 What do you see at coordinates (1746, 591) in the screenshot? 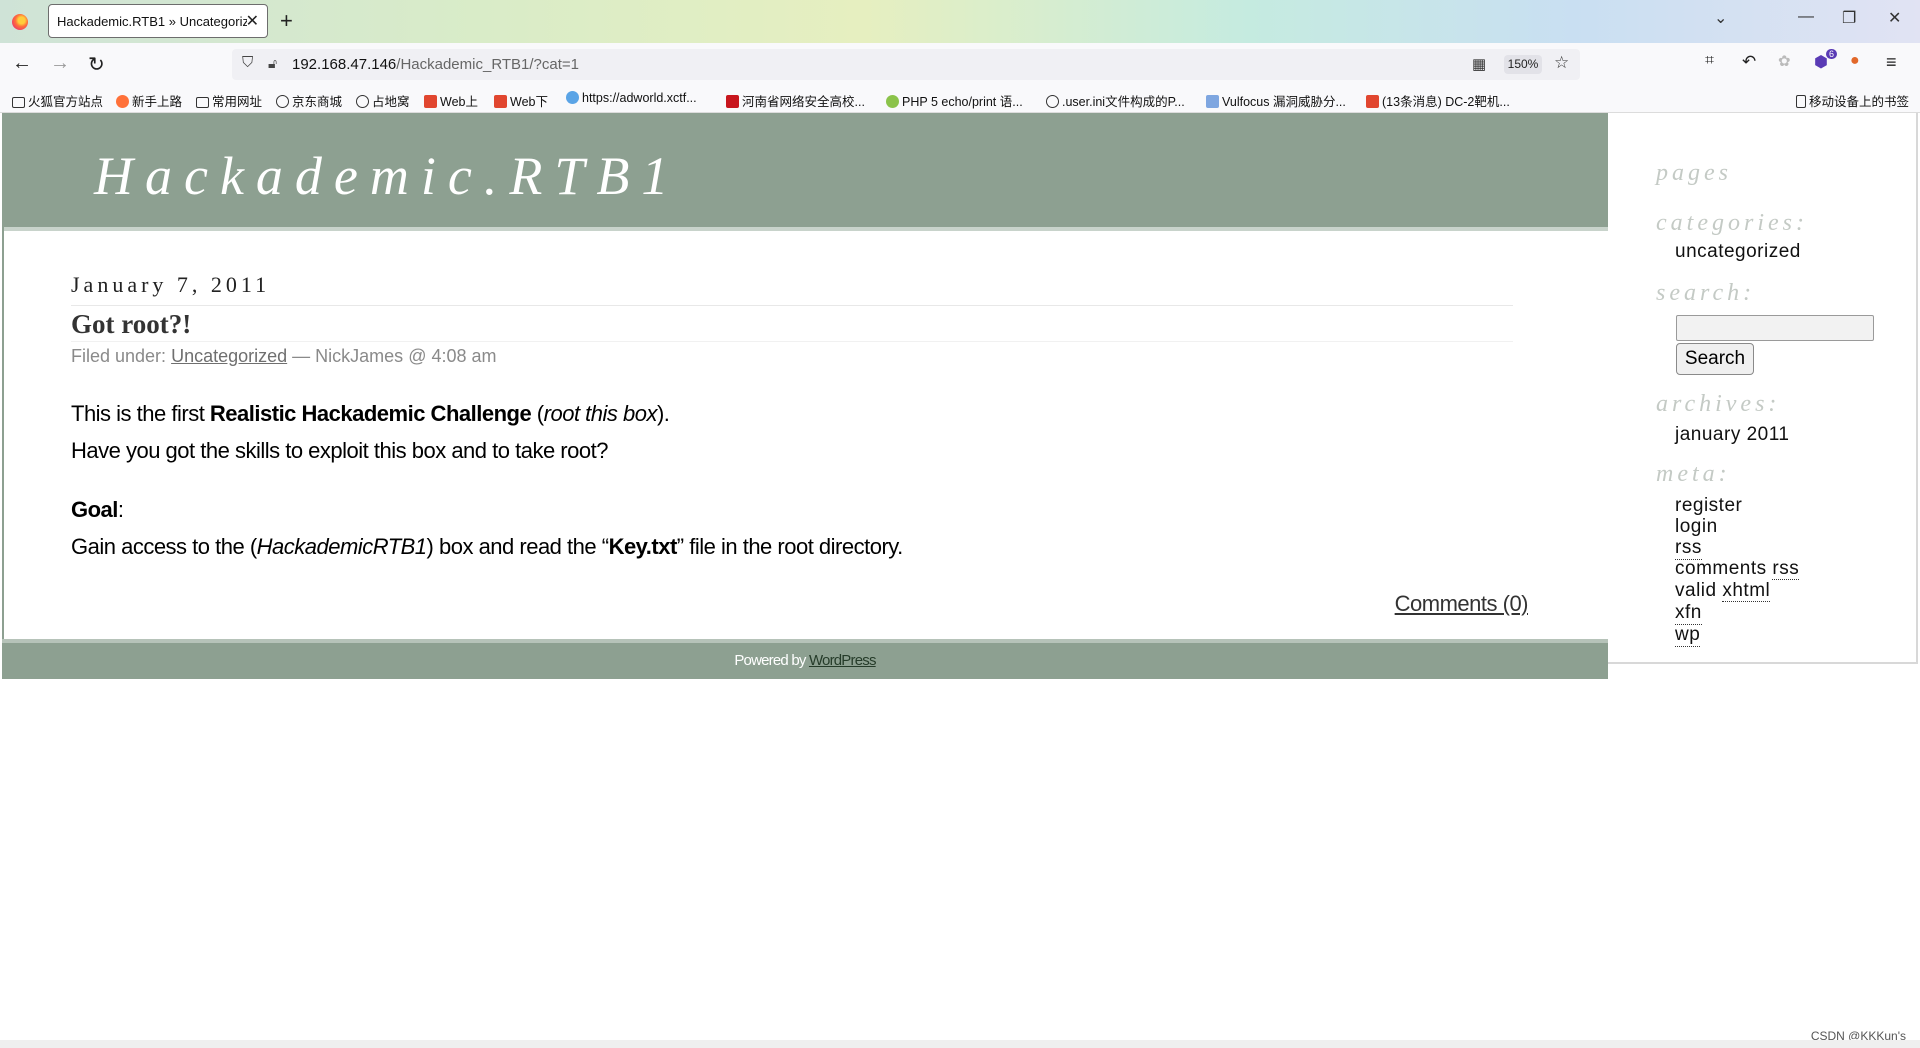
I see `xhtml-link: xhtml` at bounding box center [1746, 591].